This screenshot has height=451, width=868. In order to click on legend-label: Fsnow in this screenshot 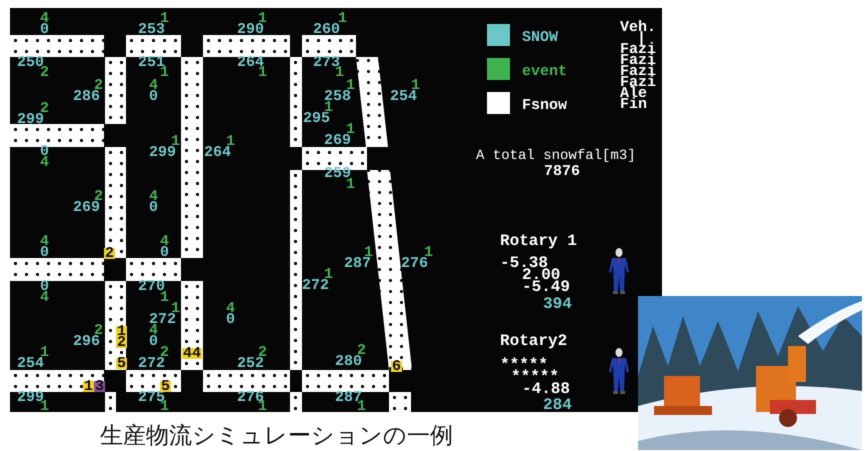, I will do `click(545, 105)`.